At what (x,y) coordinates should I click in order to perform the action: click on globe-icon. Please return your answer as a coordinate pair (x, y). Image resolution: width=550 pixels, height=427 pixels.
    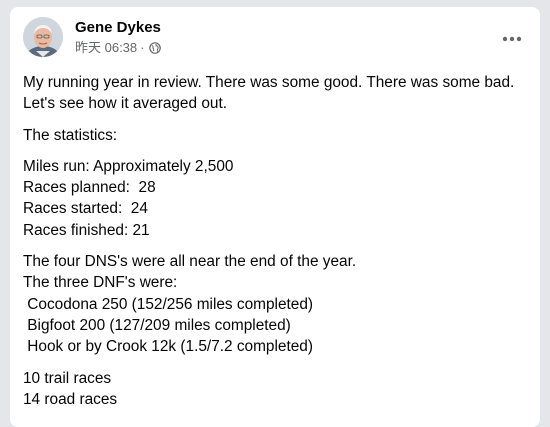
    Looking at the image, I should click on (154, 48).